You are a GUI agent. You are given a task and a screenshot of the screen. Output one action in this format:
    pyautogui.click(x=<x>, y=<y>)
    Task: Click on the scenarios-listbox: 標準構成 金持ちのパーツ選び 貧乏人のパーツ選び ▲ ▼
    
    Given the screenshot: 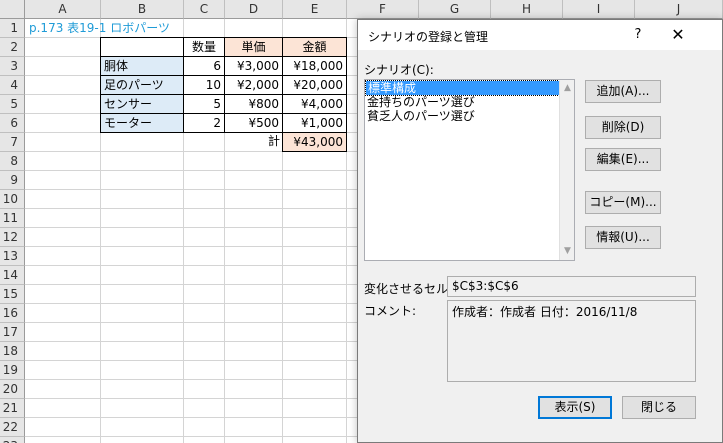 What is the action you would take?
    pyautogui.click(x=469, y=170)
    